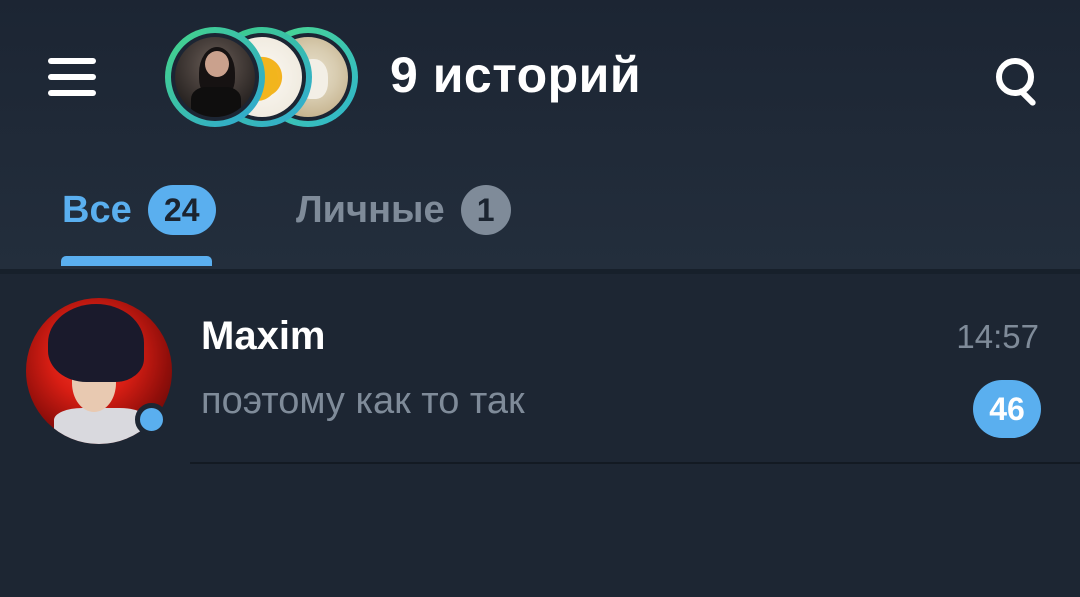  Describe the element at coordinates (216, 102) in the screenshot. I see `person-body` at that location.